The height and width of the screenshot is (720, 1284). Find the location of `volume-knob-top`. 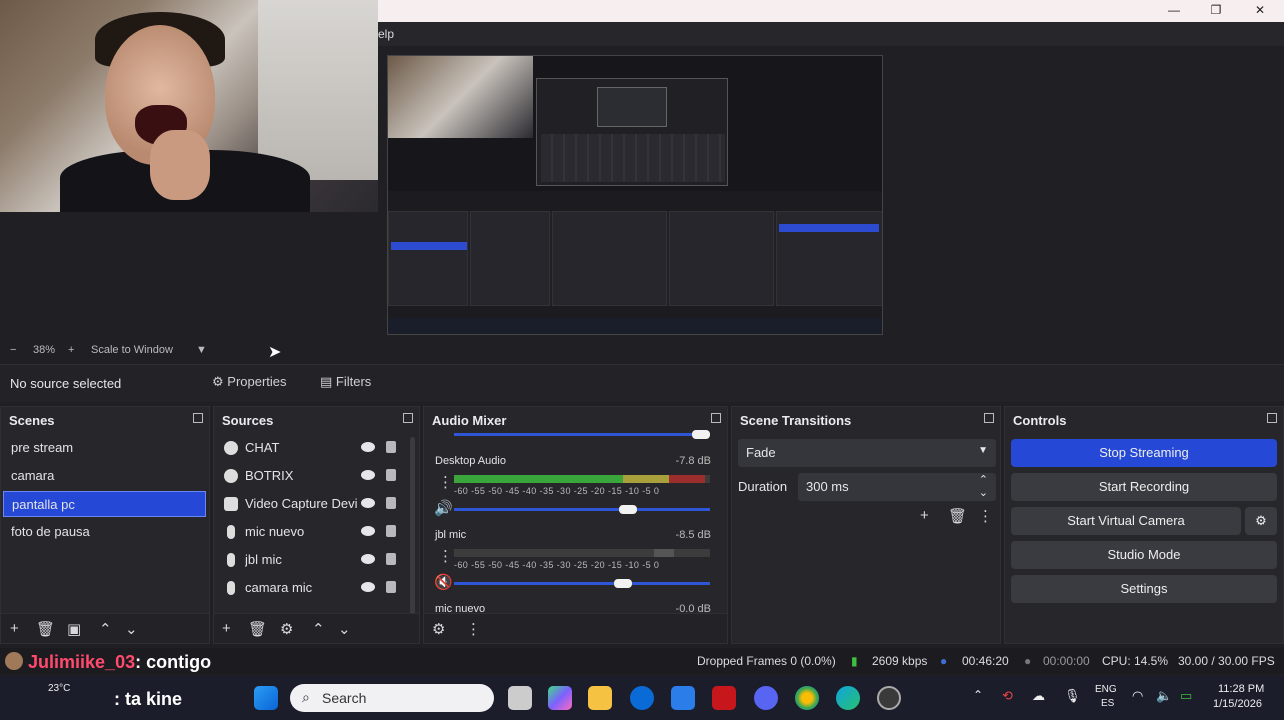

volume-knob-top is located at coordinates (701, 434).